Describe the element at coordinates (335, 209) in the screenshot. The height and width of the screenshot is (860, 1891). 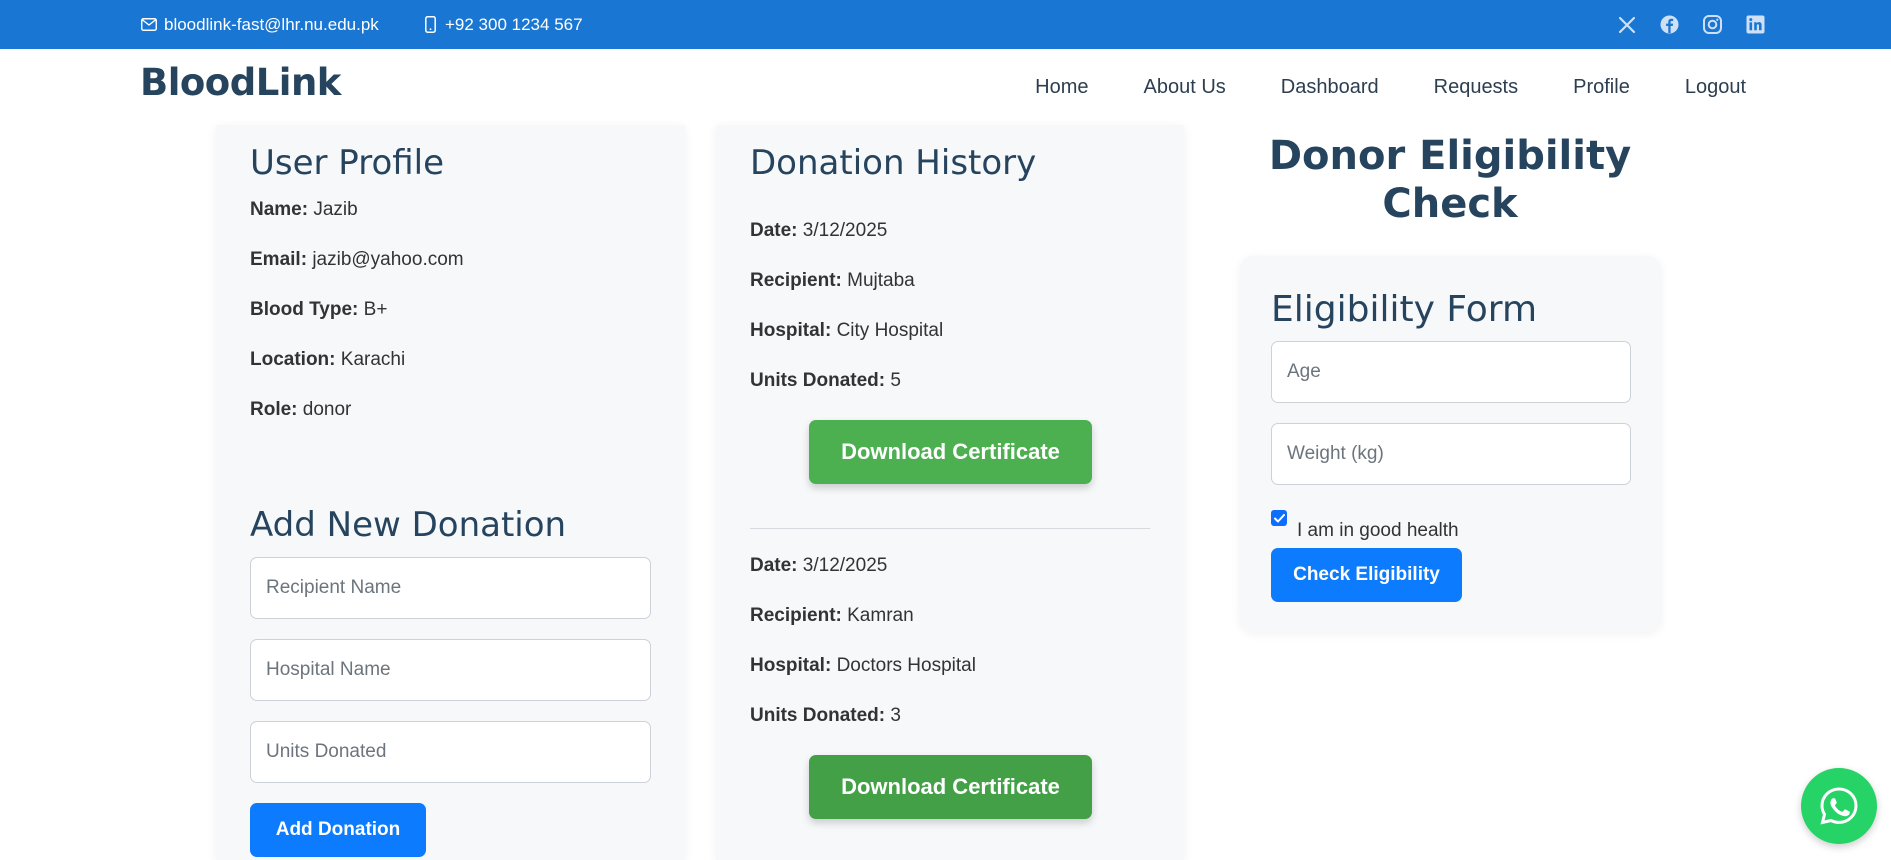
I see `profile-name-value: Jazib` at that location.